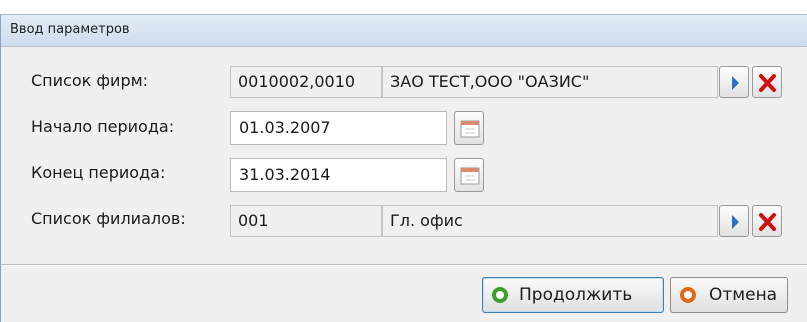 This screenshot has width=807, height=322. What do you see at coordinates (306, 221) in the screenshot?
I see `branches-code-field: 001` at bounding box center [306, 221].